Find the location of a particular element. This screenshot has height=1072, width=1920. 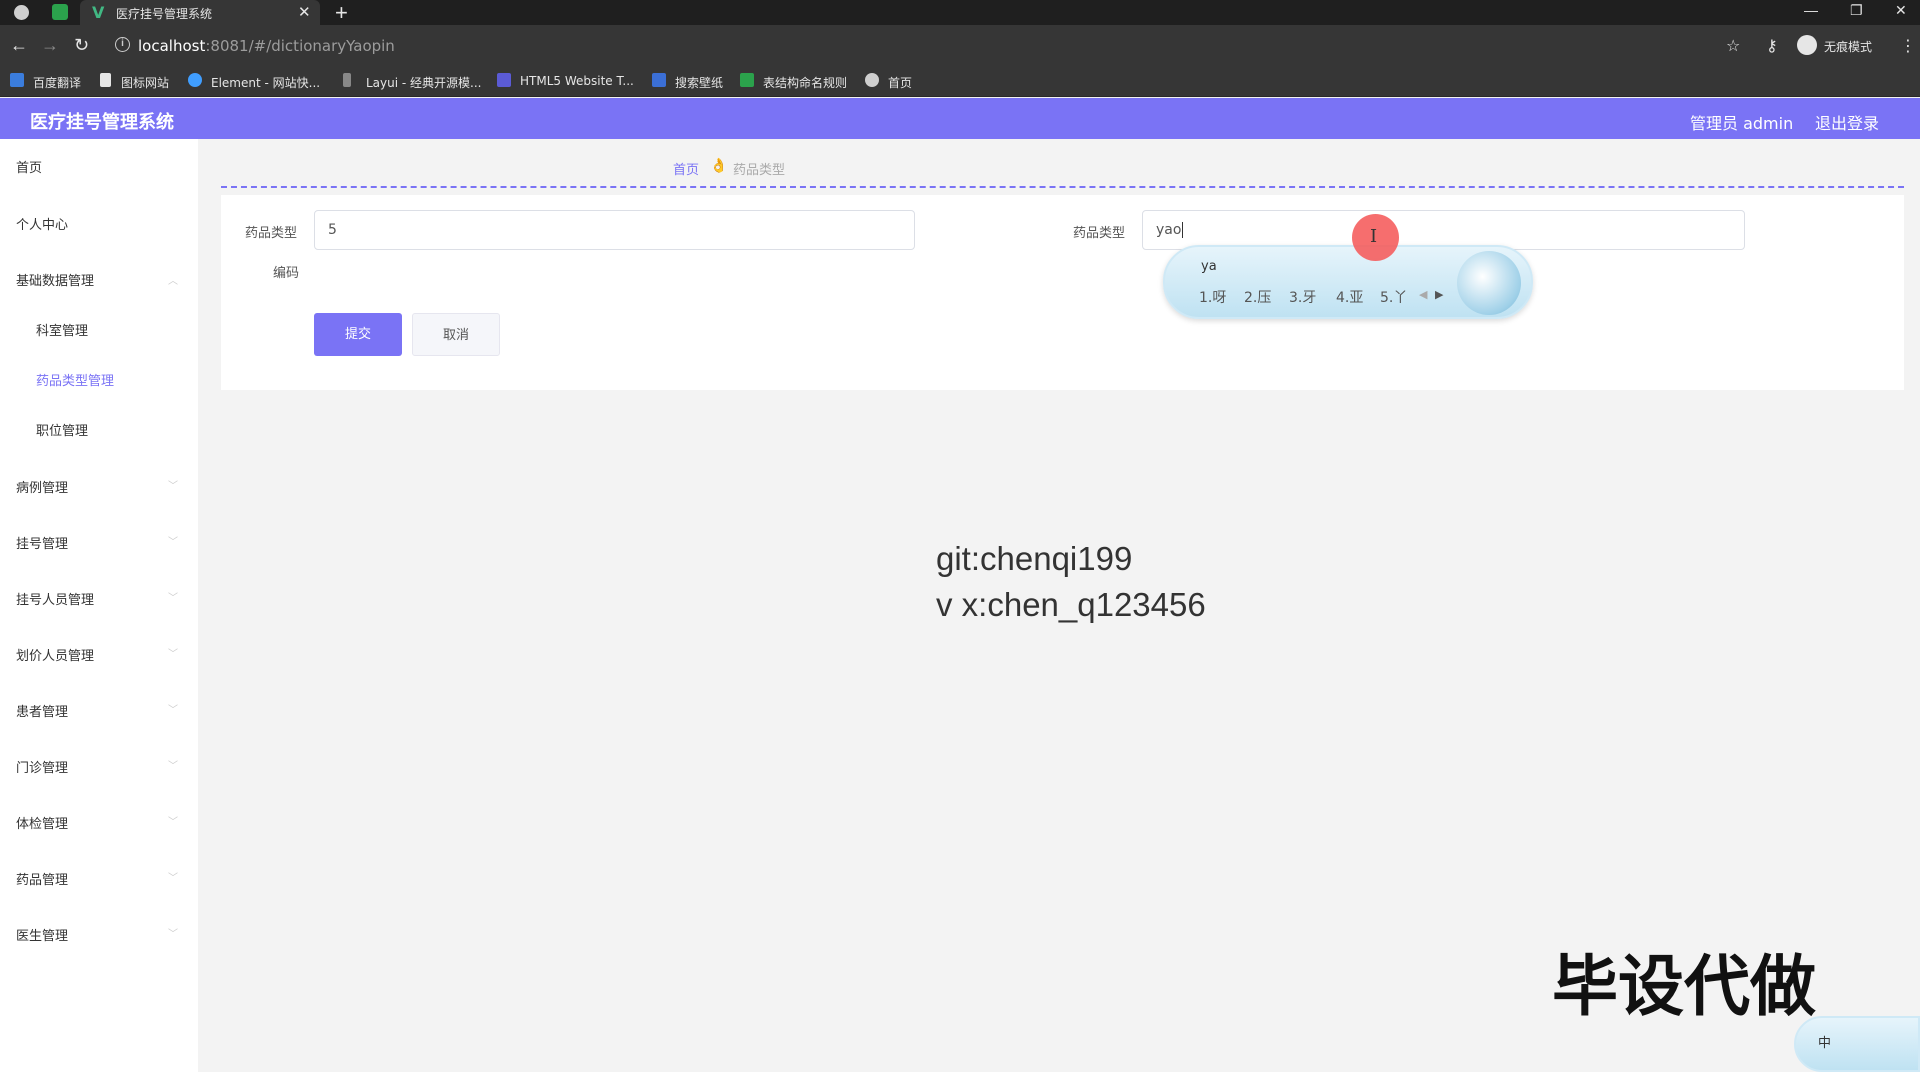

globe-icon is located at coordinates (872, 80).